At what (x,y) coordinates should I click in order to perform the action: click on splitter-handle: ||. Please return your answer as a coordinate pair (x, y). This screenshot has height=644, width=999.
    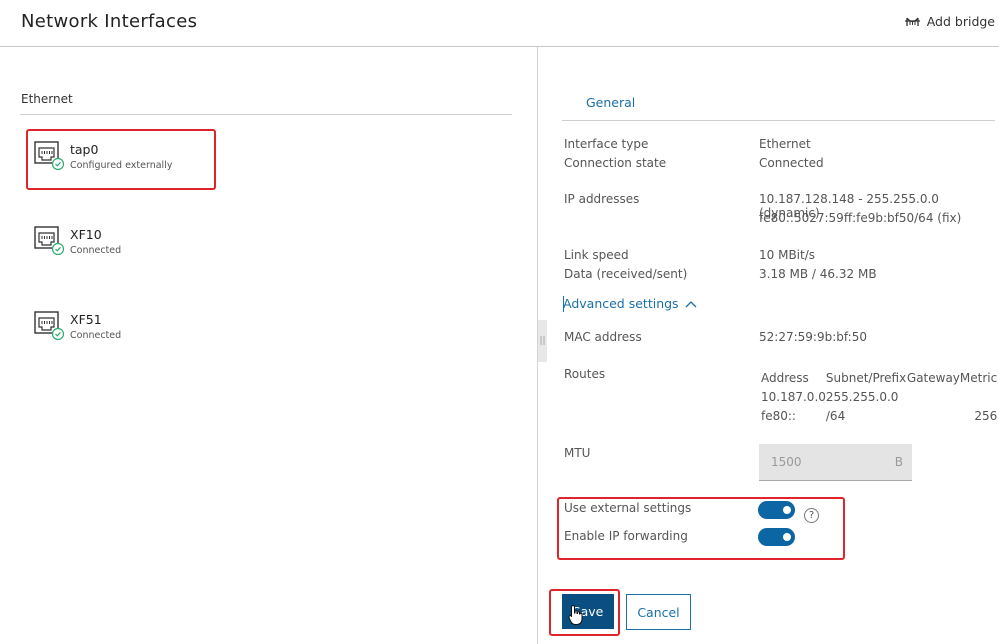
    Looking at the image, I should click on (542, 341).